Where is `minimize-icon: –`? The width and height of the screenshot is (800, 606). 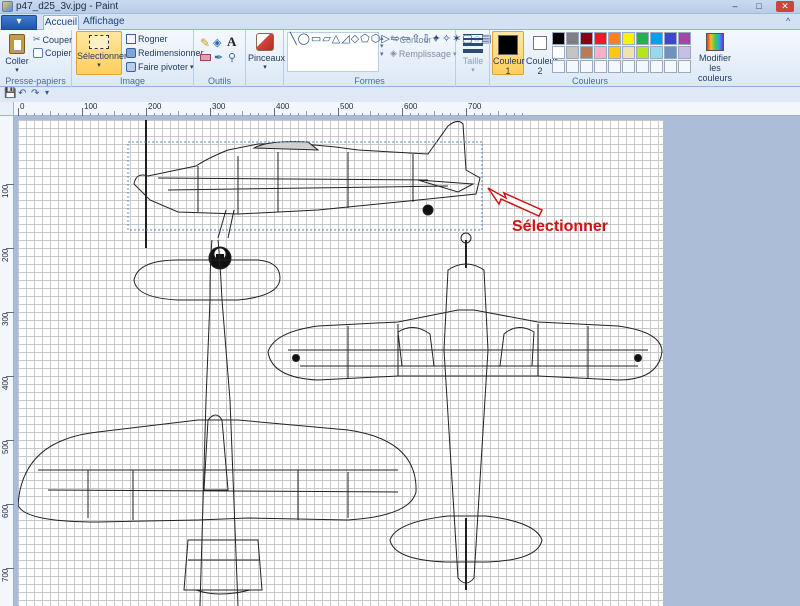
minimize-icon: – is located at coordinates (735, 6).